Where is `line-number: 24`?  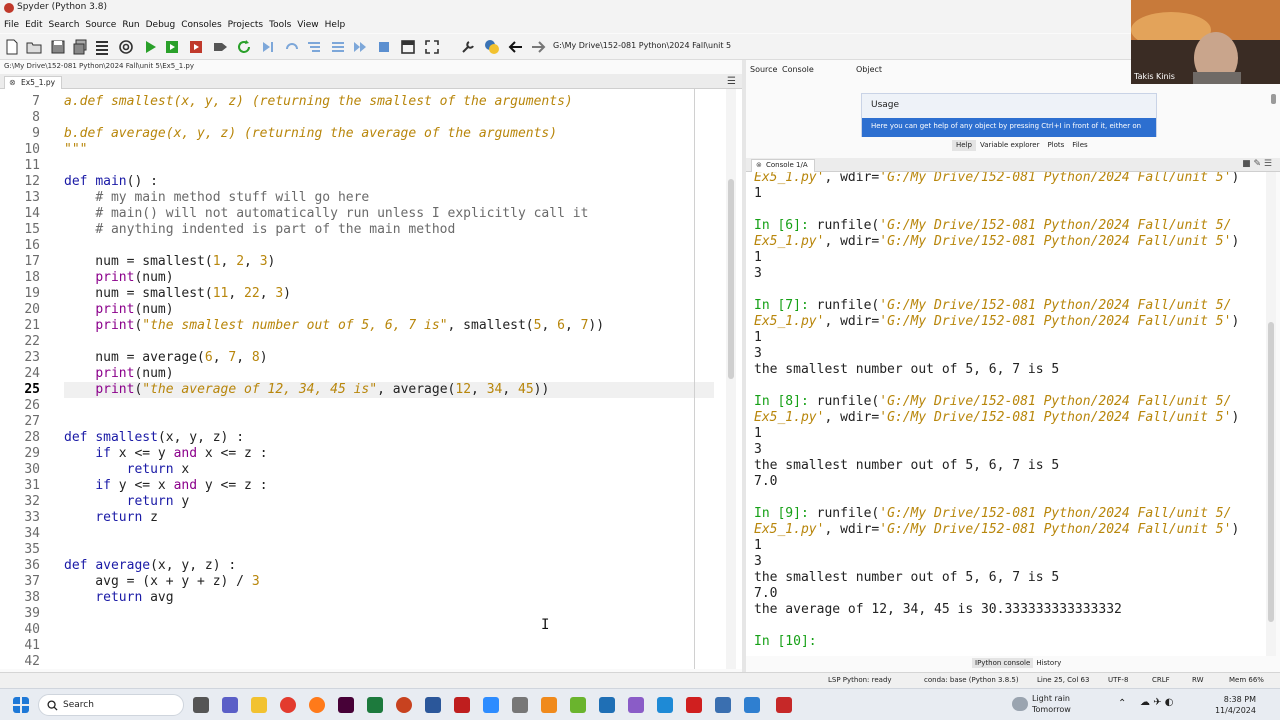 line-number: 24 is located at coordinates (32, 373).